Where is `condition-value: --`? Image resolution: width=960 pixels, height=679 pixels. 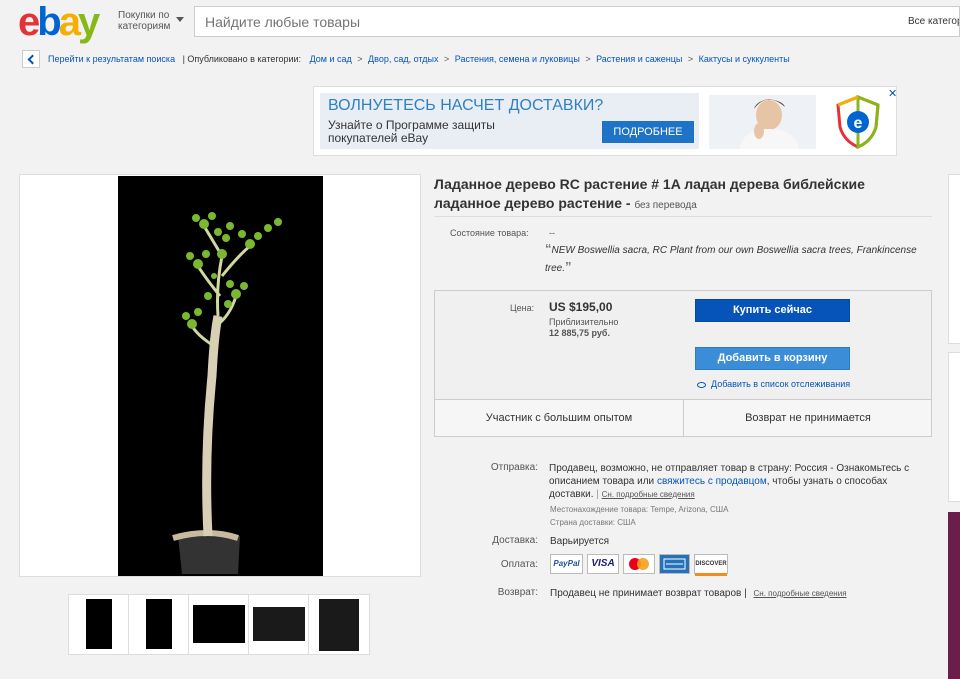 condition-value: -- is located at coordinates (552, 233).